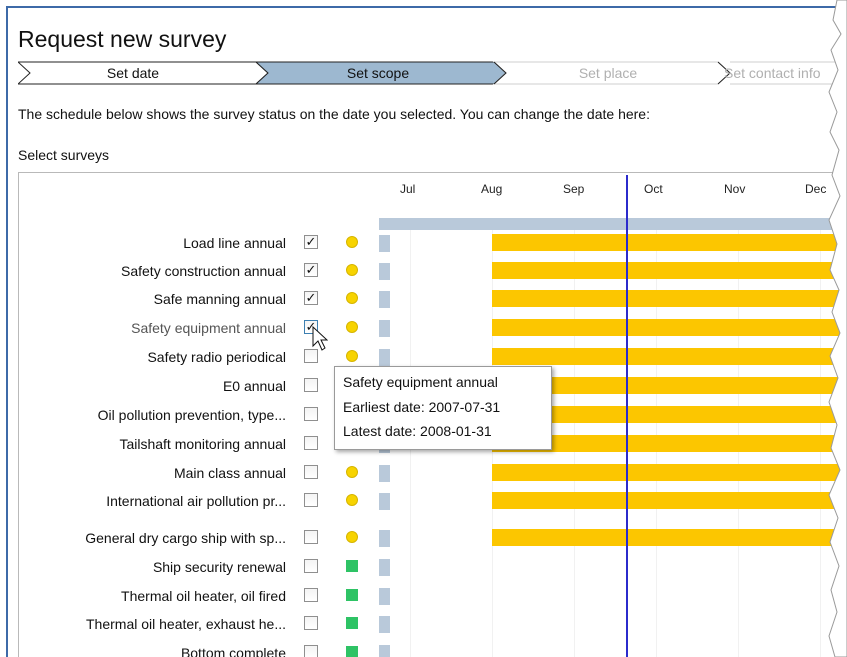 The width and height of the screenshot is (847, 657). What do you see at coordinates (426, 7) in the screenshot?
I see `window-border-top` at bounding box center [426, 7].